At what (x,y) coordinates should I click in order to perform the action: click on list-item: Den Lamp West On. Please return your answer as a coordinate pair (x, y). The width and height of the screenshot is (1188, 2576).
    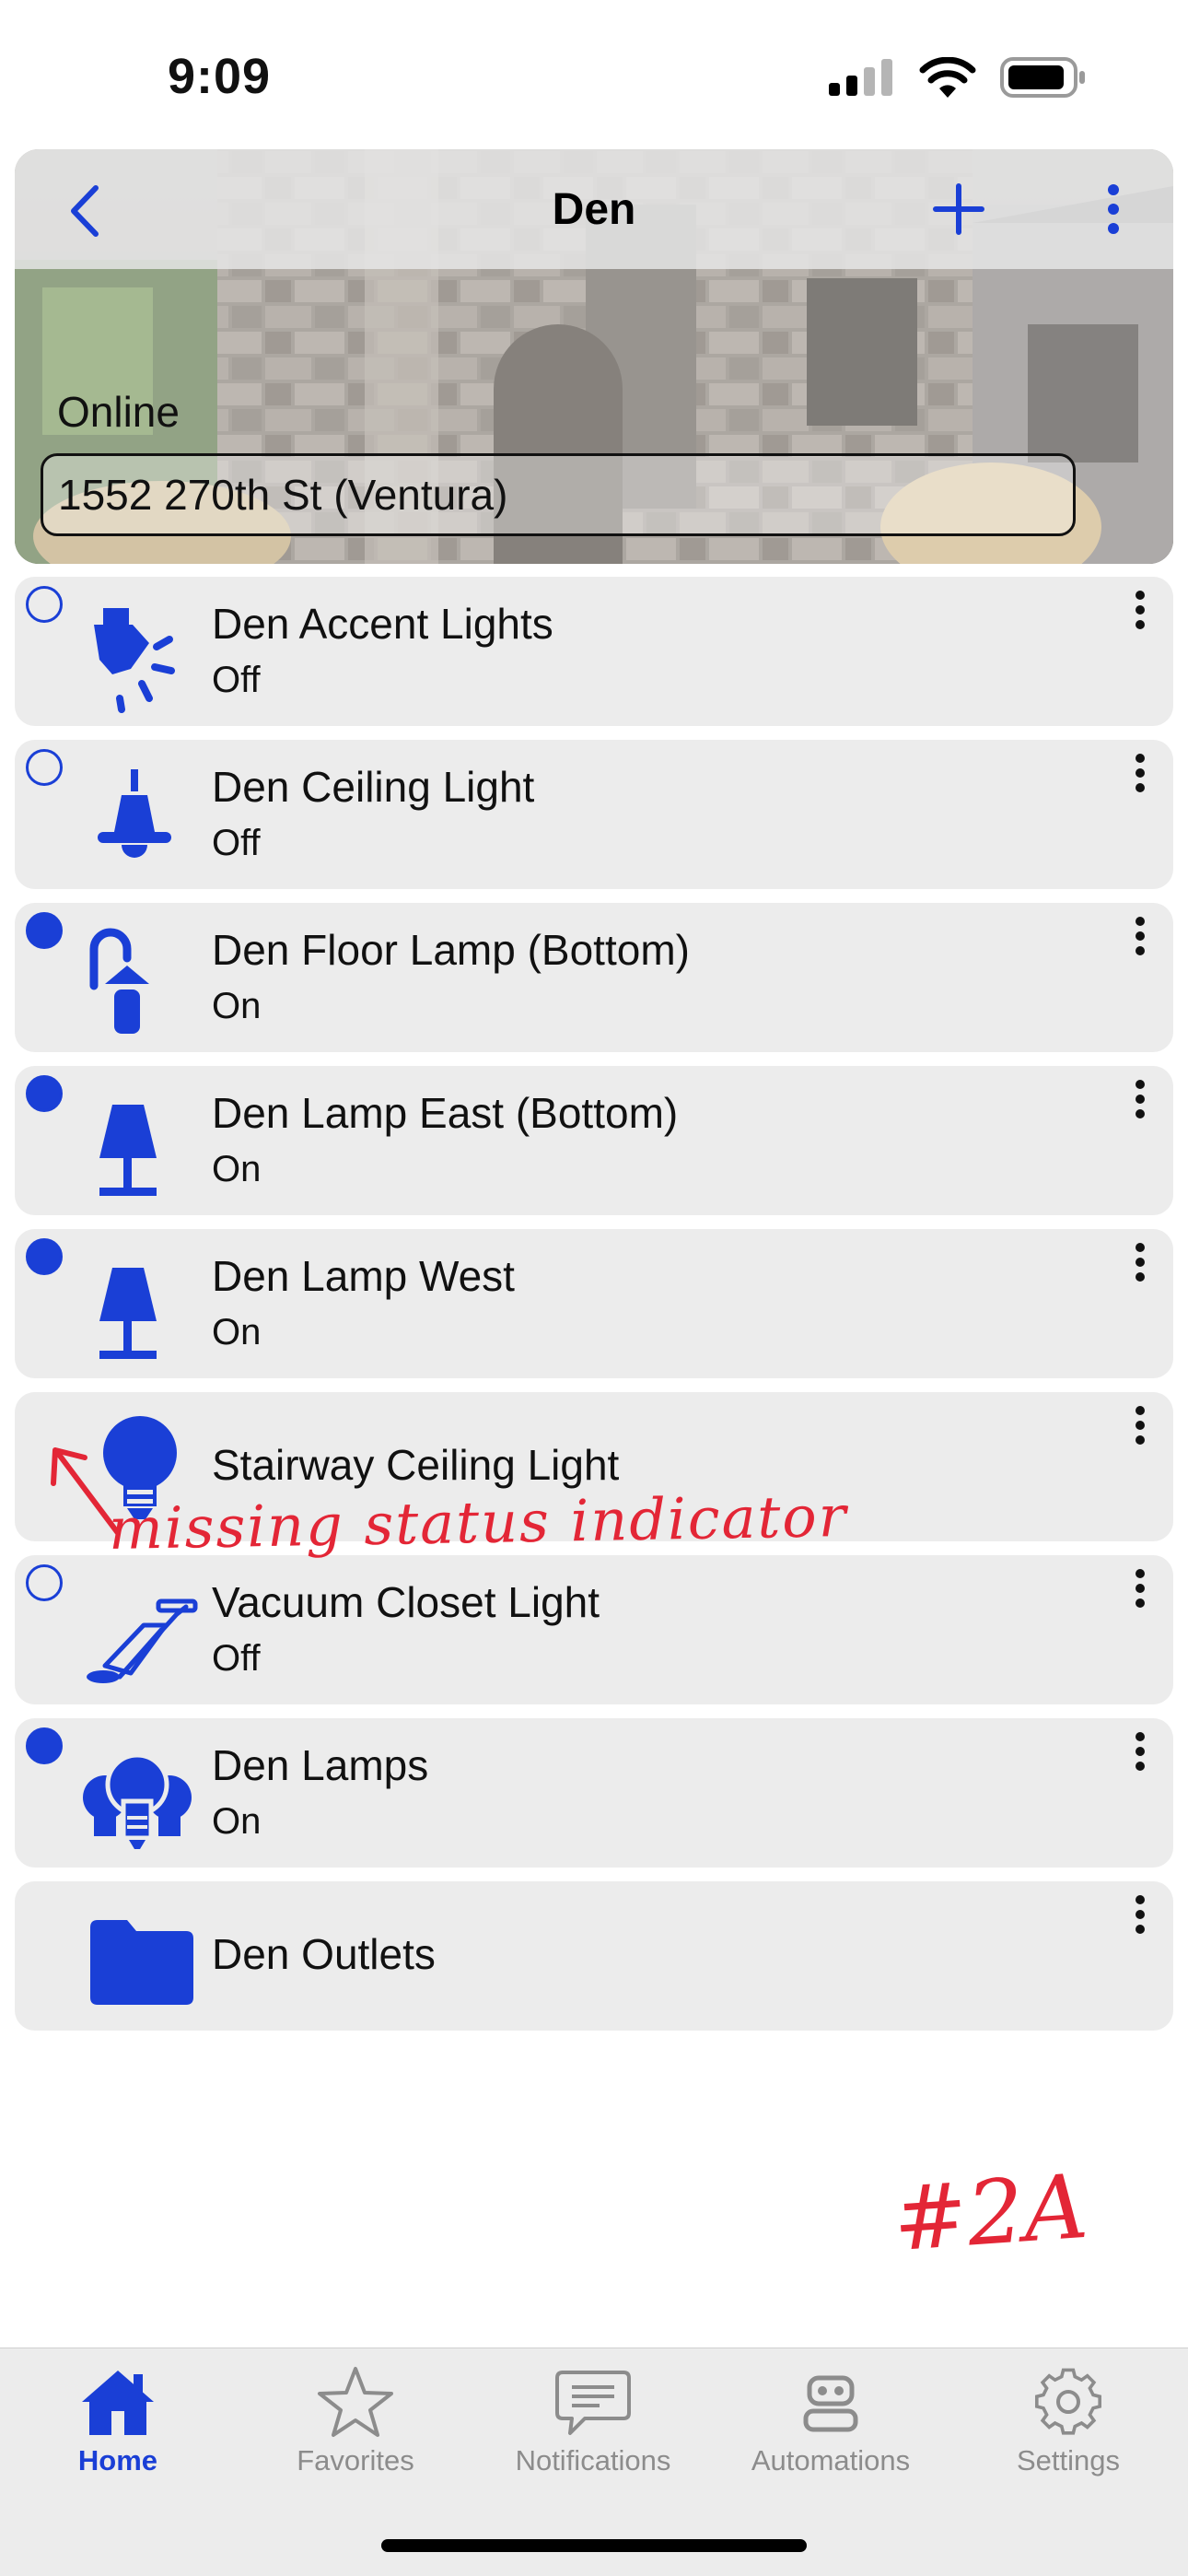
    Looking at the image, I should click on (594, 1303).